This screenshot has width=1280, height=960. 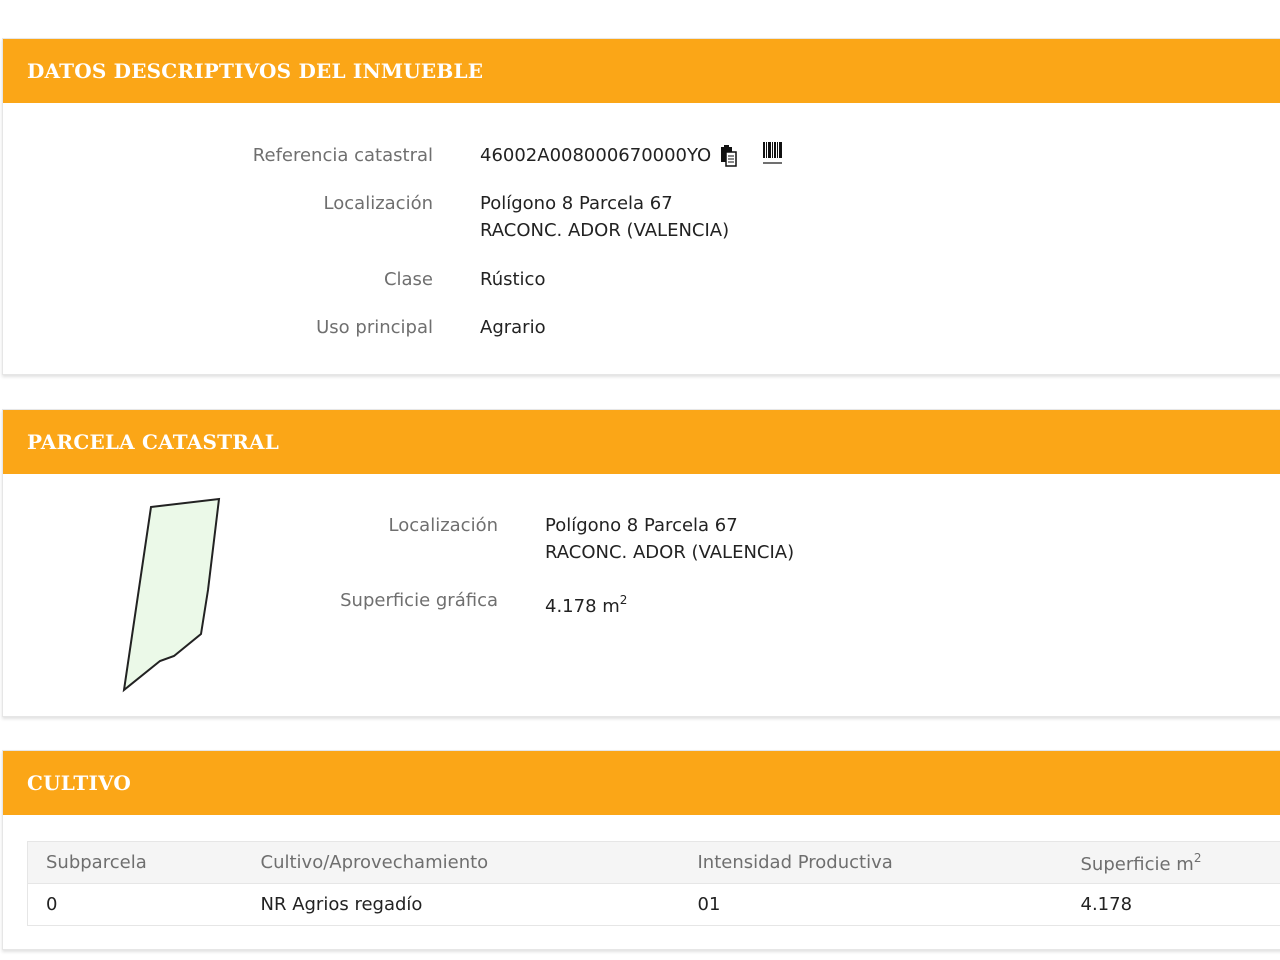 I want to click on clase-value: Rústico, so click(x=513, y=279).